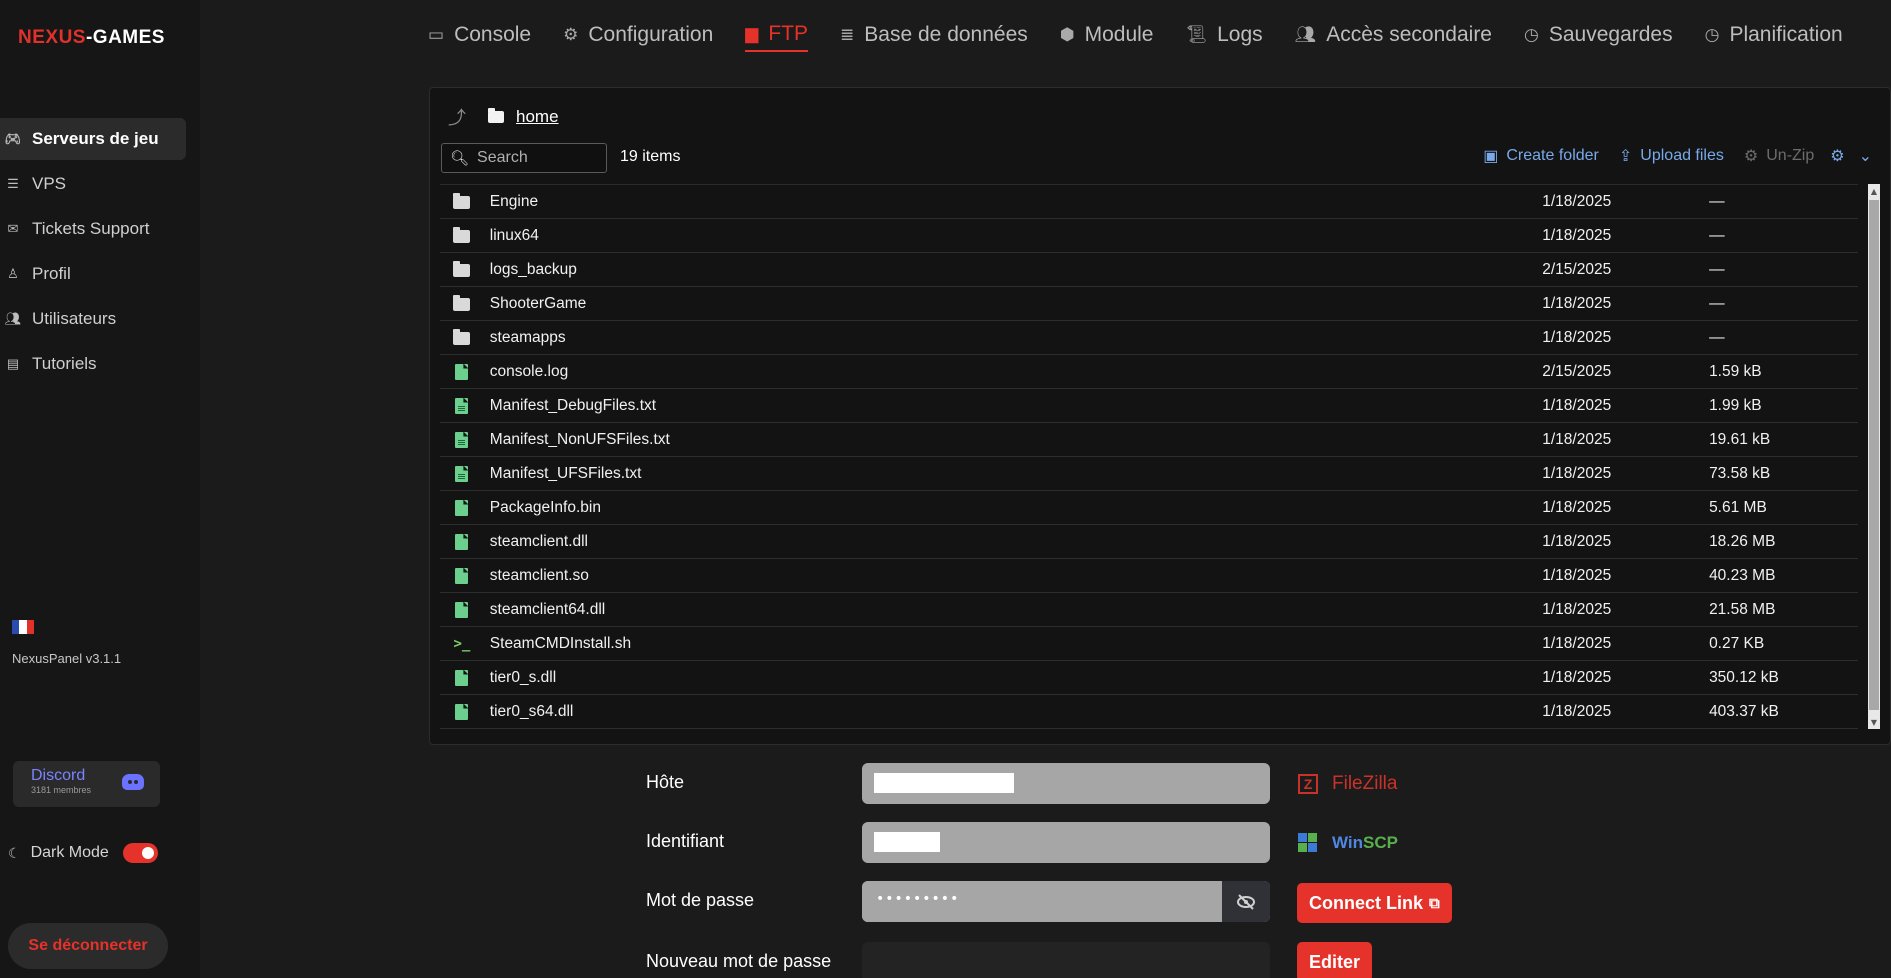  What do you see at coordinates (1149, 678) in the screenshot?
I see `file-row: tier0_s.dll 1/18/2025 350.12 kB` at bounding box center [1149, 678].